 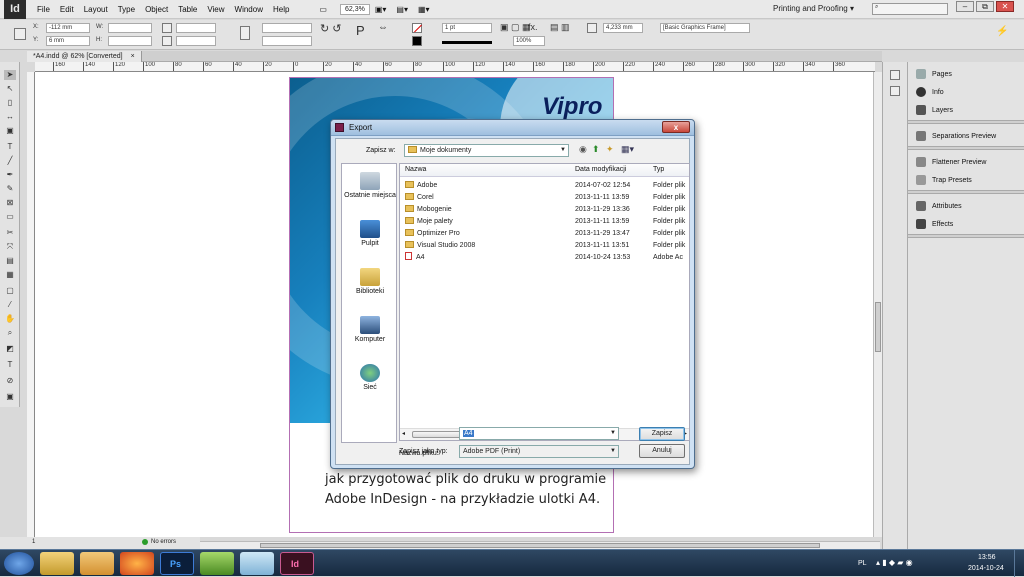 I want to click on show-desktop-button, so click(x=1019, y=563).